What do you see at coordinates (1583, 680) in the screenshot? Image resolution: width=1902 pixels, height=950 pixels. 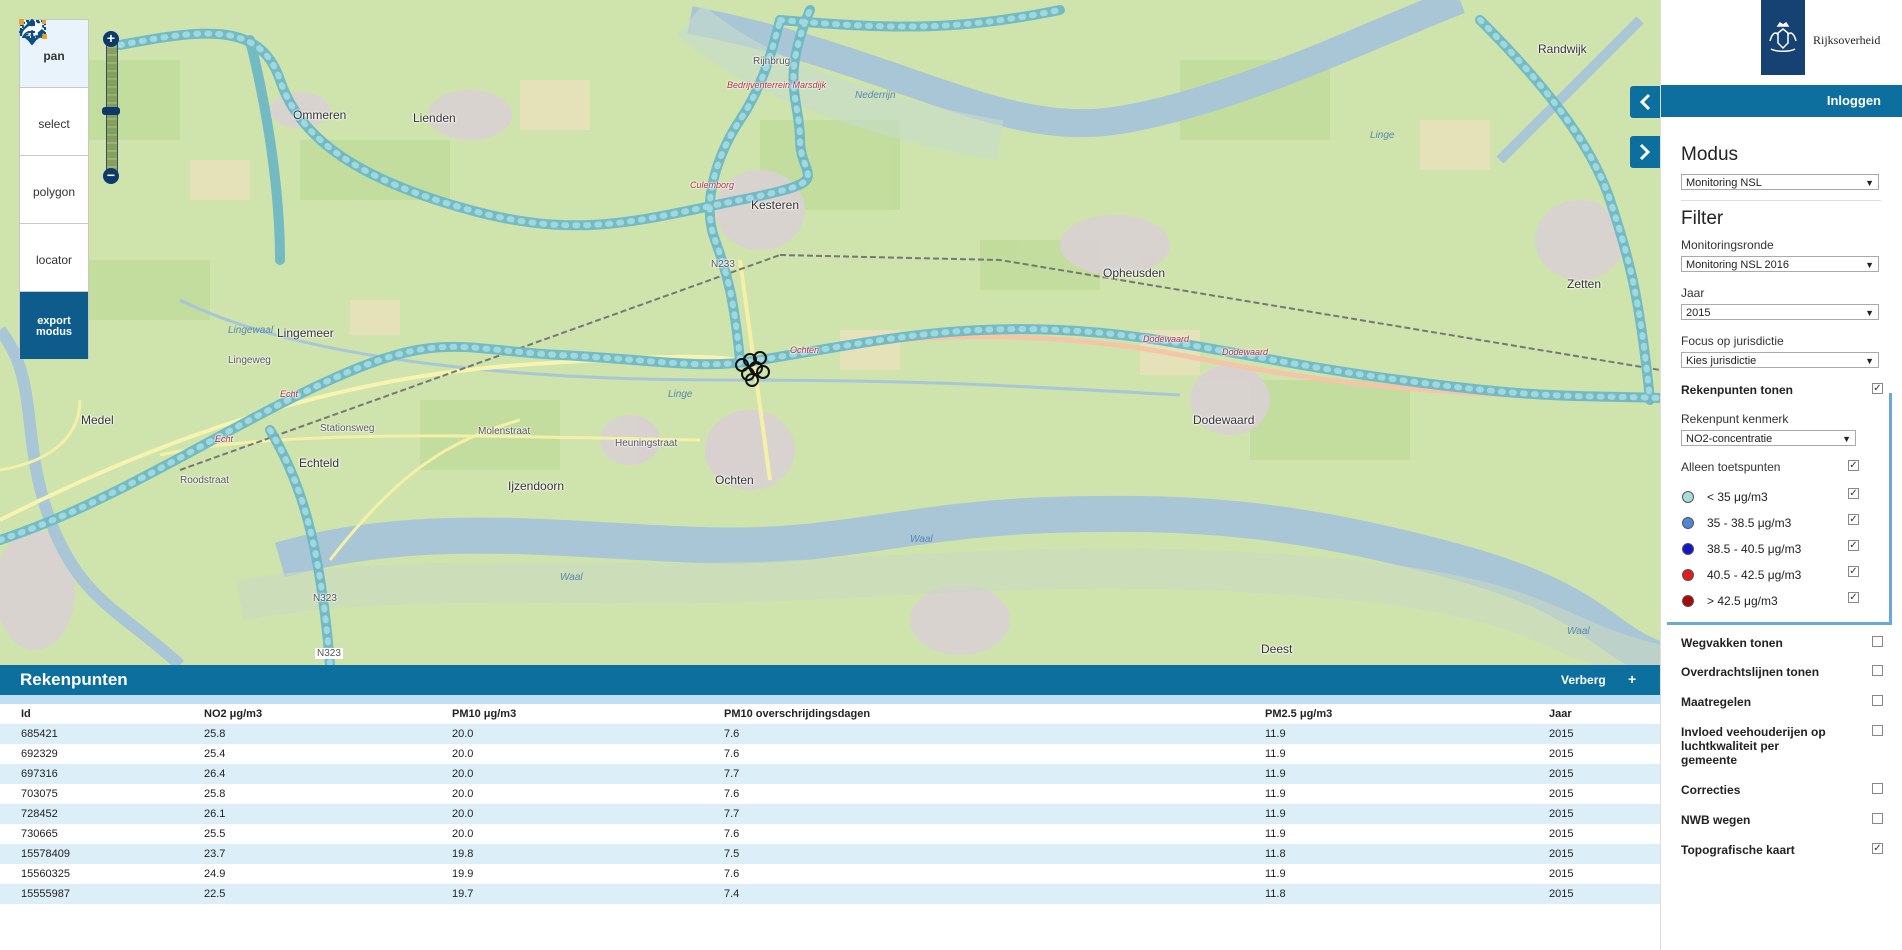 I see `hide-results-button: Verberg` at bounding box center [1583, 680].